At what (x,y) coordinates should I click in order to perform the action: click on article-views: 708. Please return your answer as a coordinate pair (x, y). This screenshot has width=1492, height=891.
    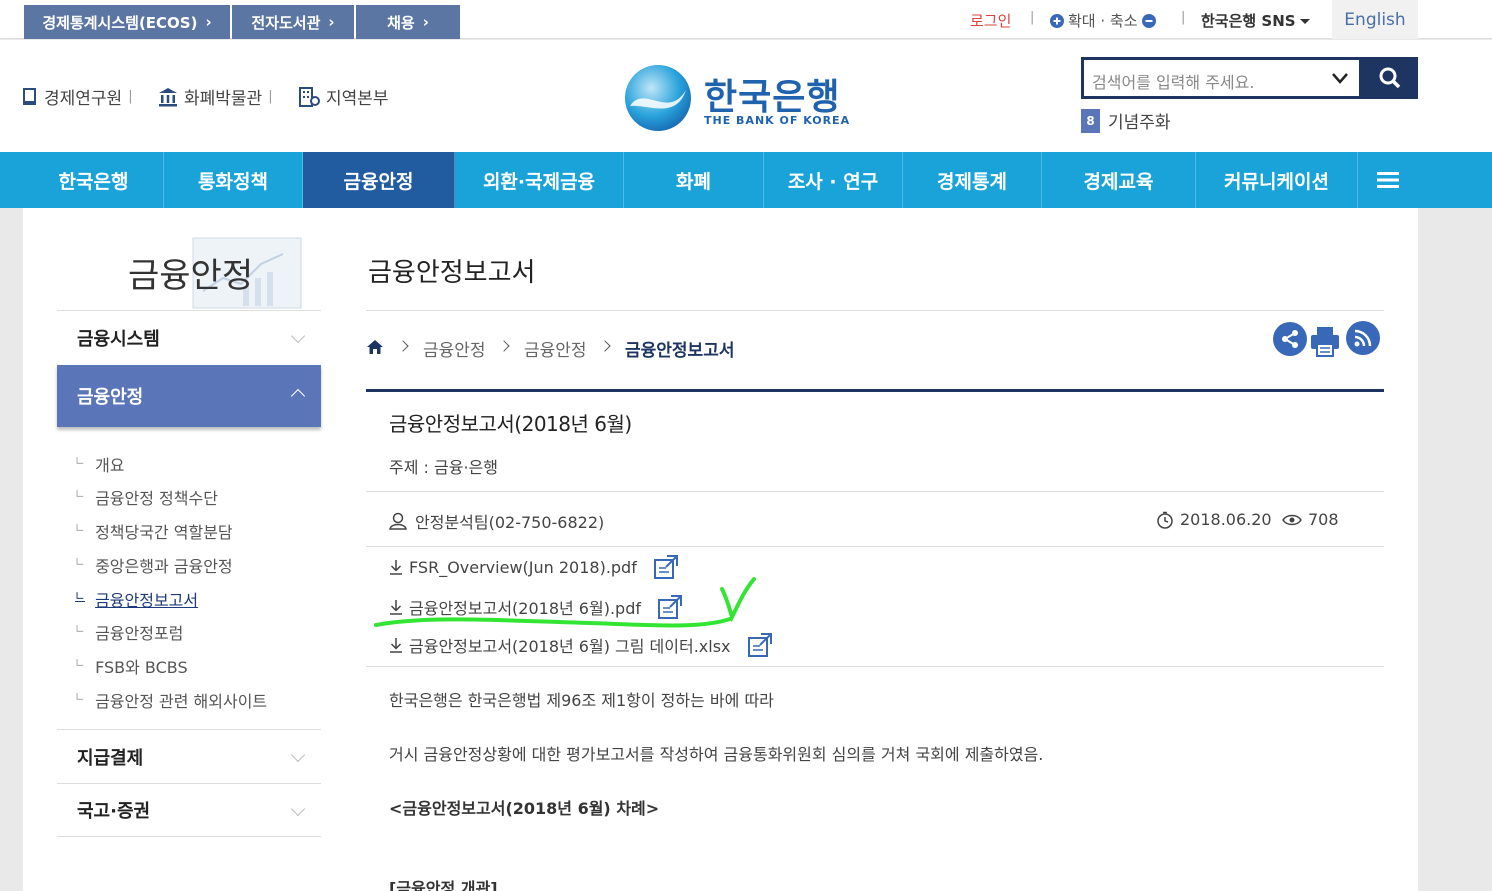
    Looking at the image, I should click on (1310, 519).